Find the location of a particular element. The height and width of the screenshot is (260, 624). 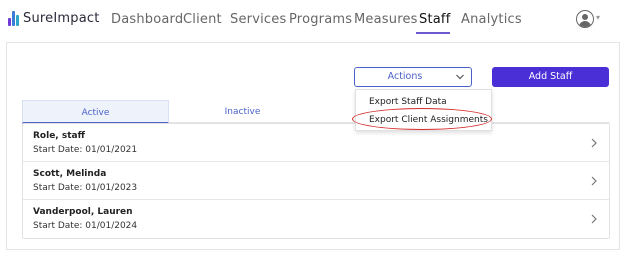

highlight-annotation is located at coordinates (422, 119).